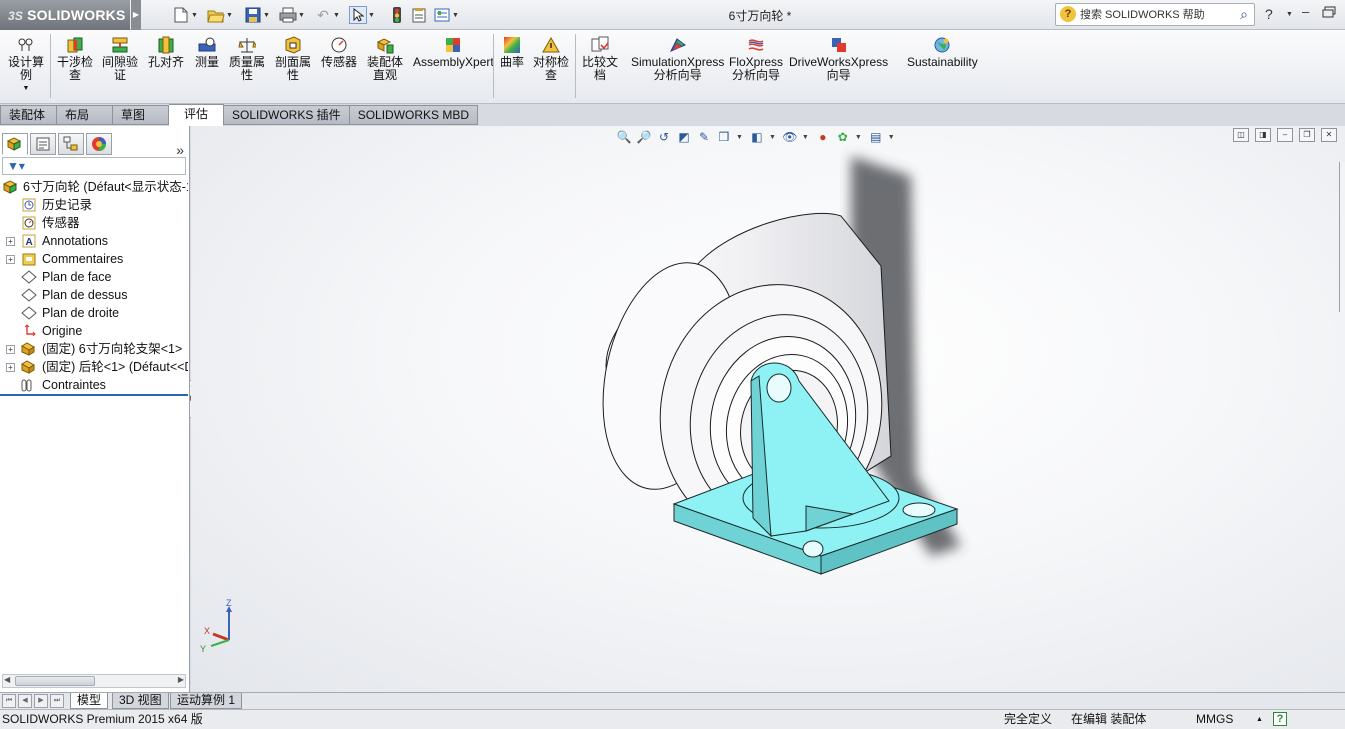 The image size is (1345, 729). What do you see at coordinates (25, 701) in the screenshot?
I see `previous-tab-icon: ◀` at bounding box center [25, 701].